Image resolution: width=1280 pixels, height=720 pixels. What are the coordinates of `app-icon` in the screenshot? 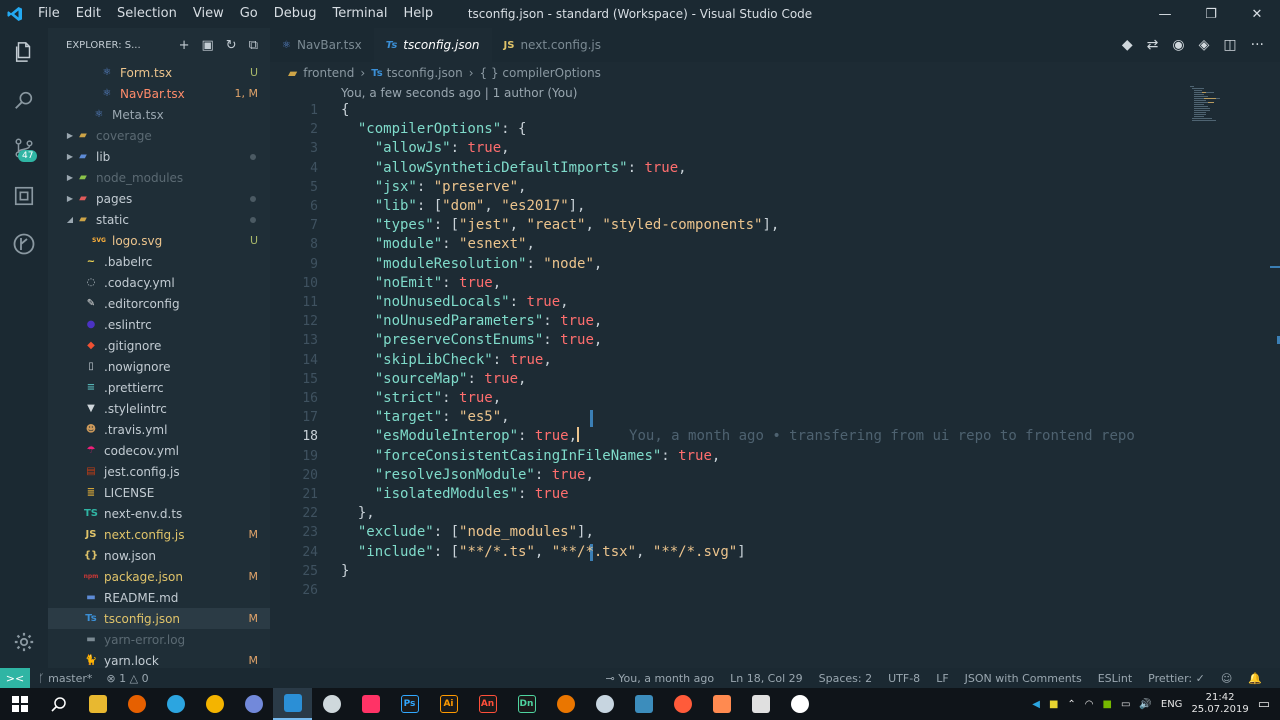 It's located at (370, 704).